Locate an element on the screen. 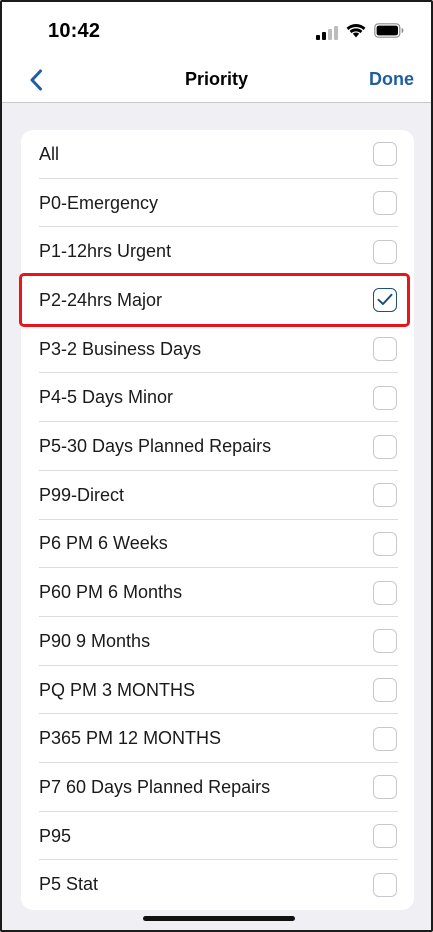  priority-row: P99-Direct is located at coordinates (217, 495).